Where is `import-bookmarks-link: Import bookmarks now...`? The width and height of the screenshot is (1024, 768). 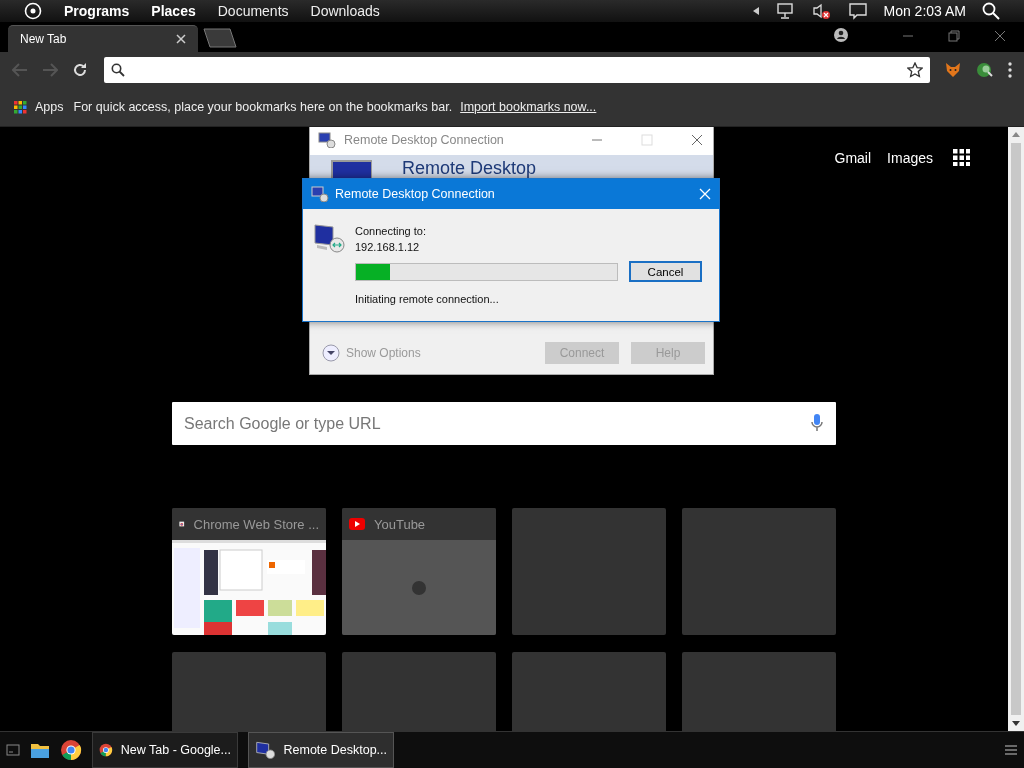
import-bookmarks-link: Import bookmarks now... is located at coordinates (528, 107).